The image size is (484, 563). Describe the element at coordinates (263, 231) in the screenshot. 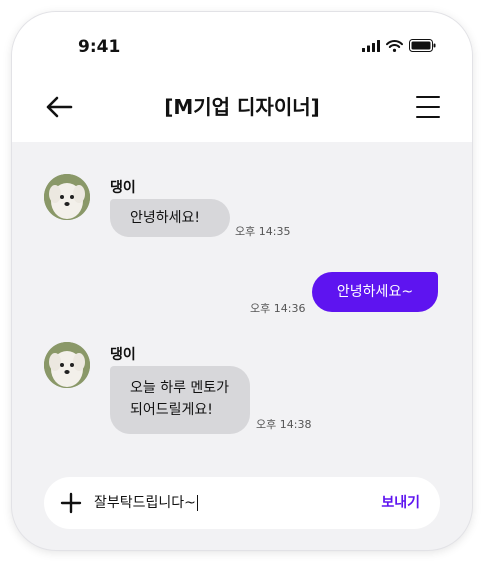

I see `message-time: 오후 14:35` at that location.